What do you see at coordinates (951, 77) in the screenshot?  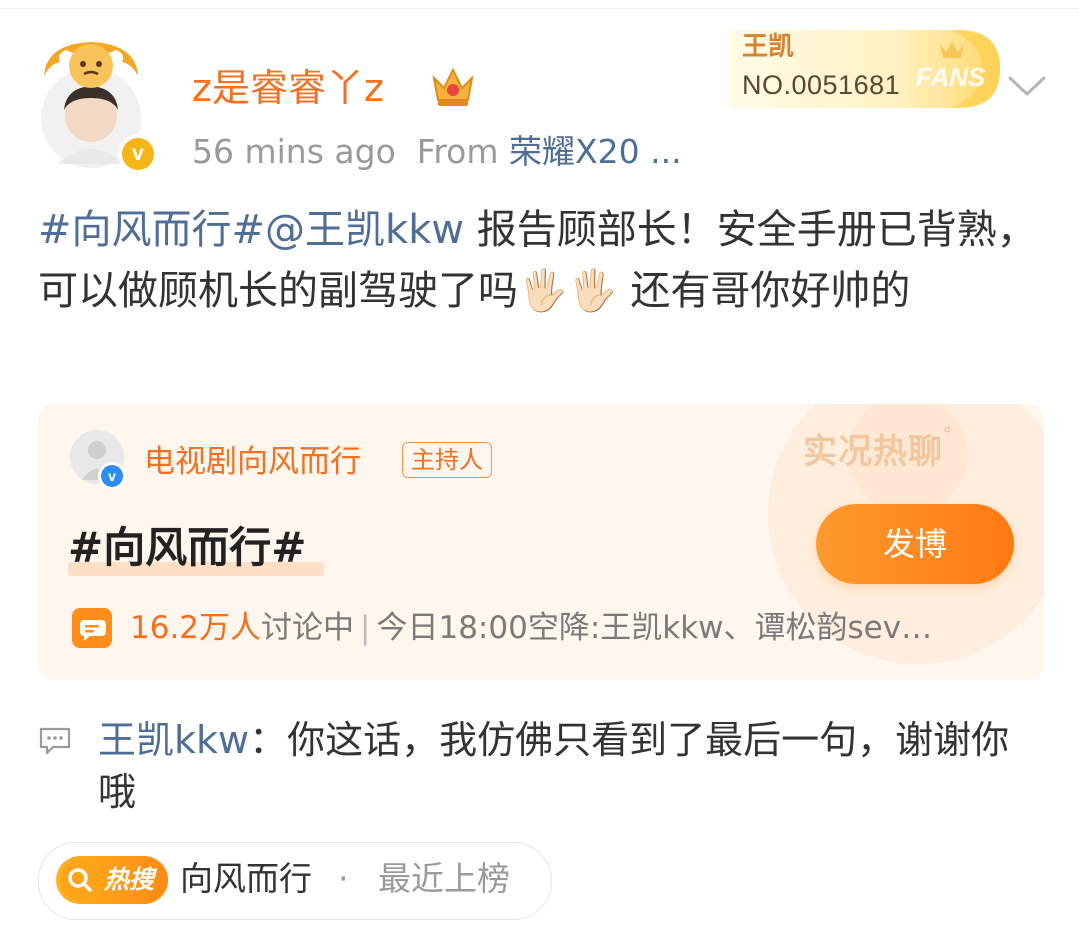 I see `fans-badge-label: FANS` at bounding box center [951, 77].